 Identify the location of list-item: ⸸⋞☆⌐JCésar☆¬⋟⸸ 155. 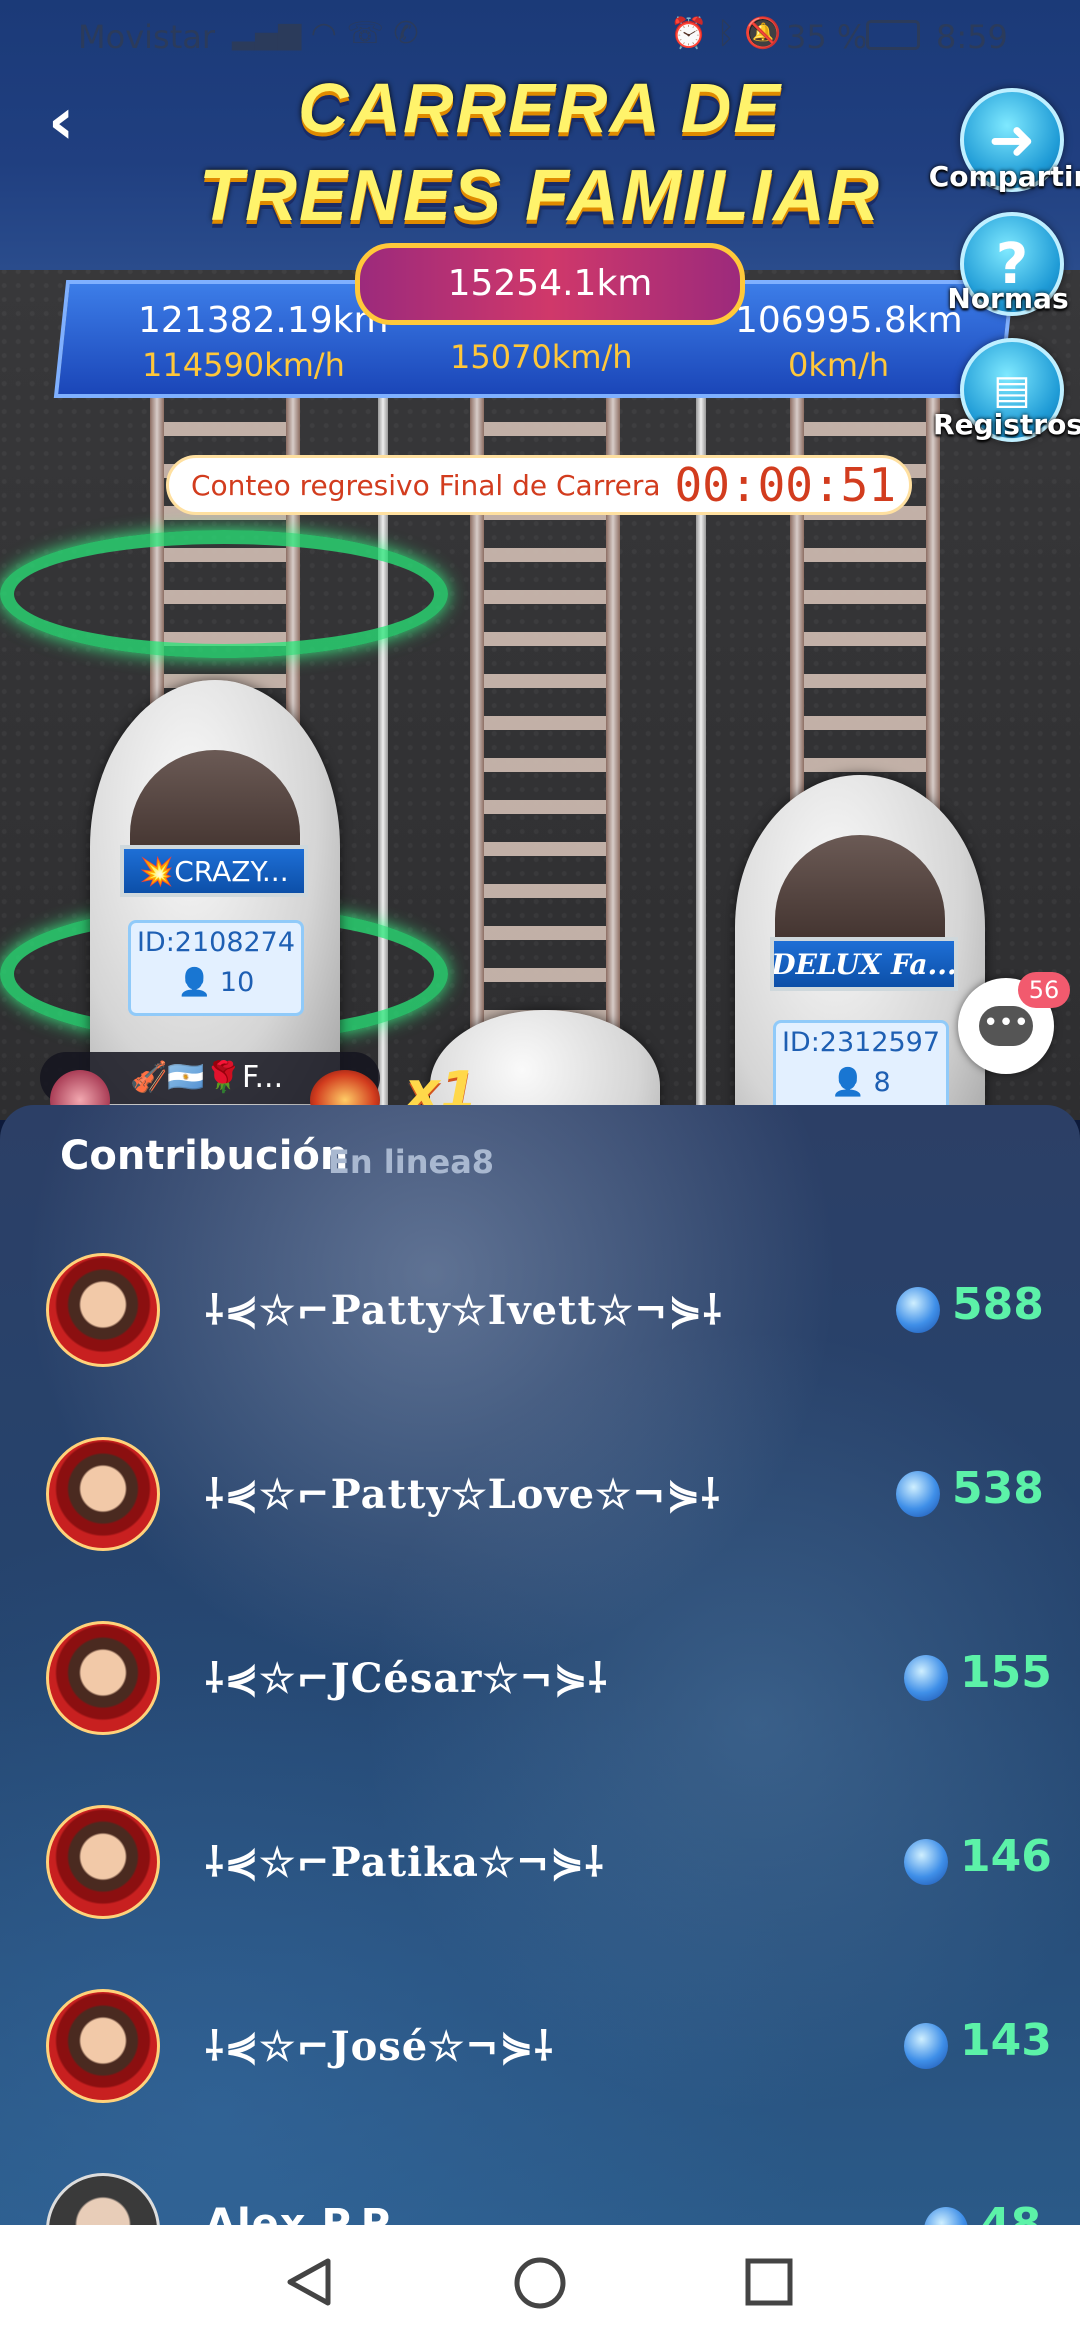
(540, 1681).